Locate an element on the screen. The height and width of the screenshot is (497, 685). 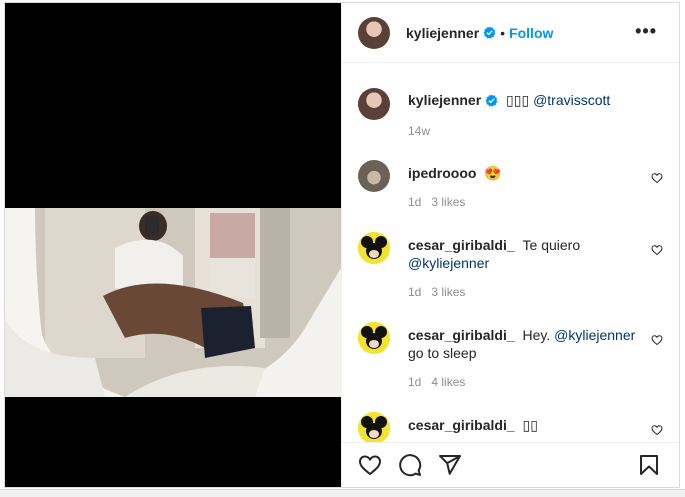
comment-text: cesar_giribaldi_ ▯▯ is located at coordinates (522, 425).